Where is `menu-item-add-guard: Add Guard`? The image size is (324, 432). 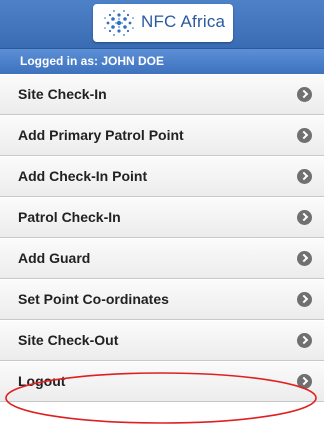 menu-item-add-guard: Add Guard is located at coordinates (162, 258).